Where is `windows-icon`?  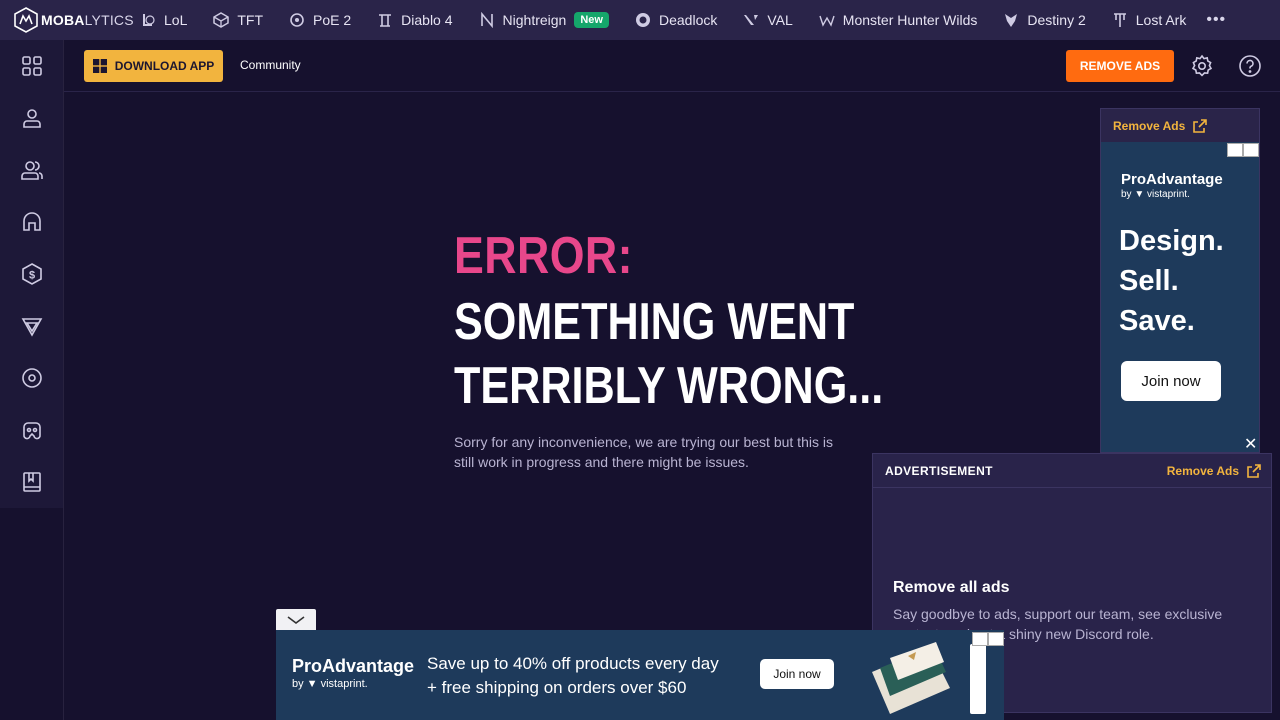 windows-icon is located at coordinates (99, 66).